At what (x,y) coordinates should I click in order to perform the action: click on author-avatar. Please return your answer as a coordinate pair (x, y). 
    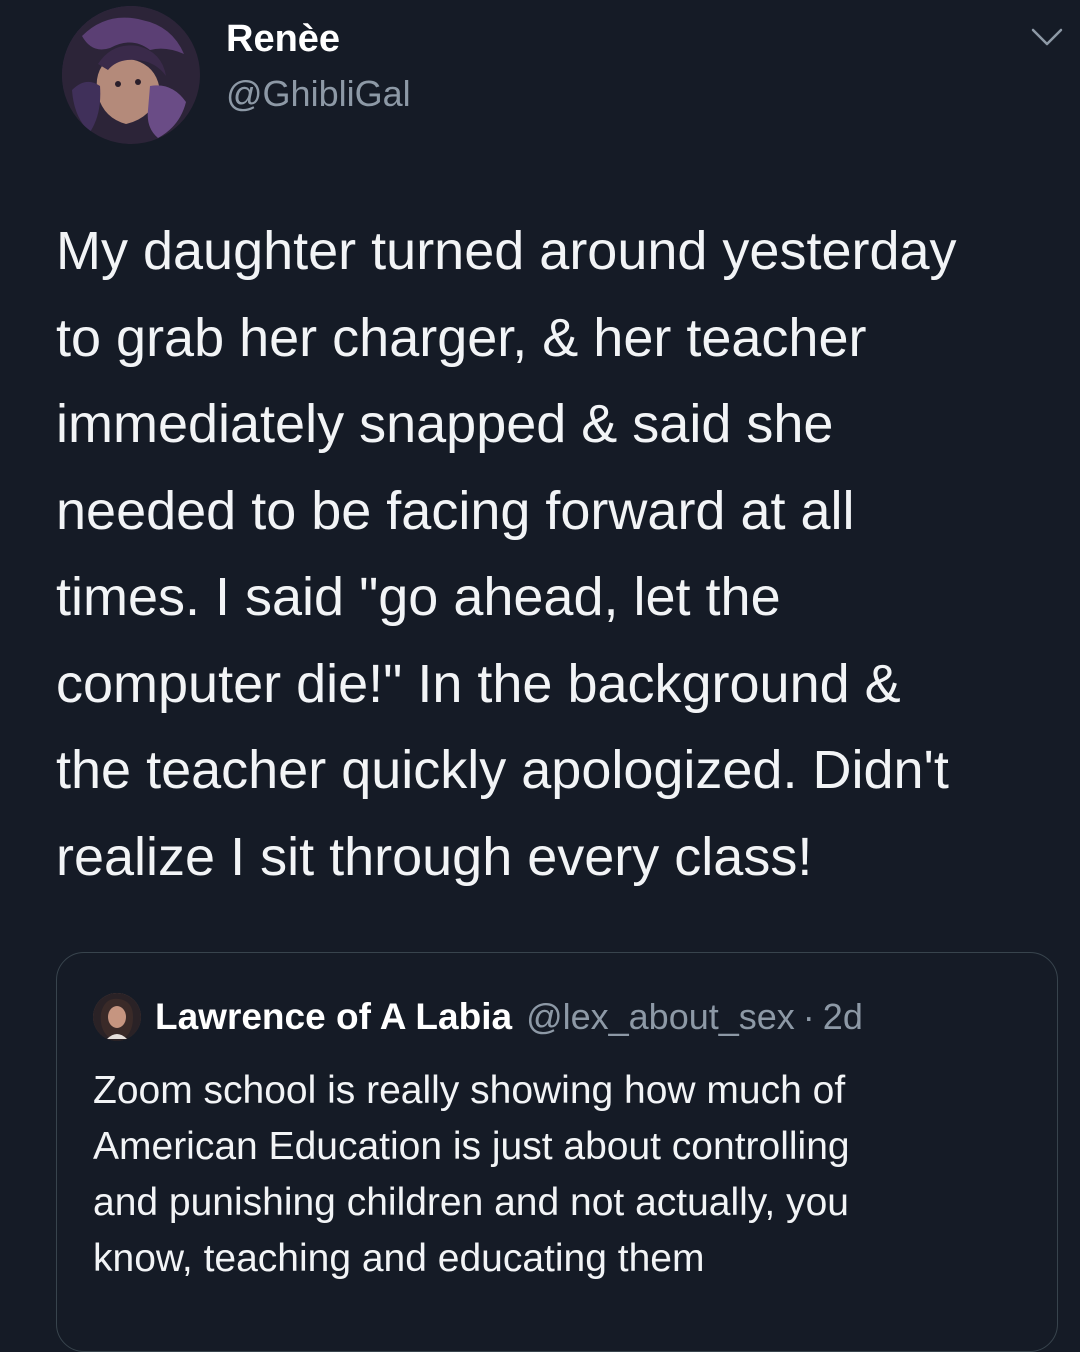
    Looking at the image, I should click on (131, 75).